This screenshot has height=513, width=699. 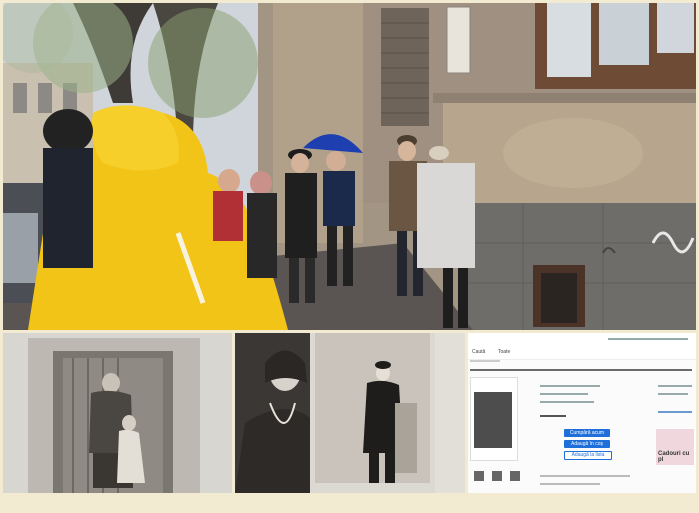 What do you see at coordinates (648, 339) in the screenshot?
I see `header-links` at bounding box center [648, 339].